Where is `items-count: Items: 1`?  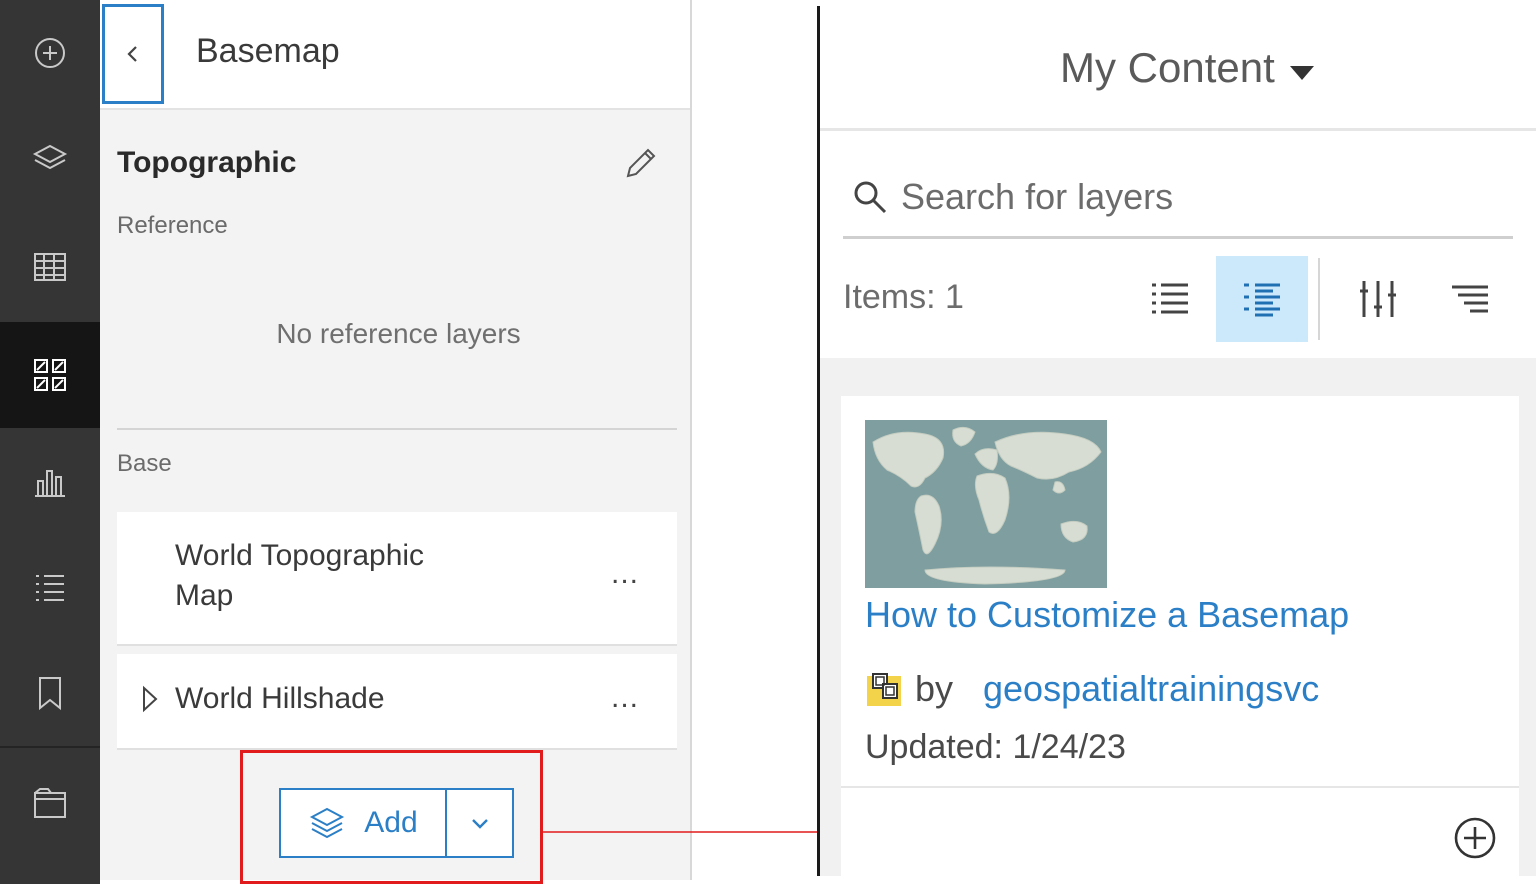
items-count: Items: 1 is located at coordinates (903, 297).